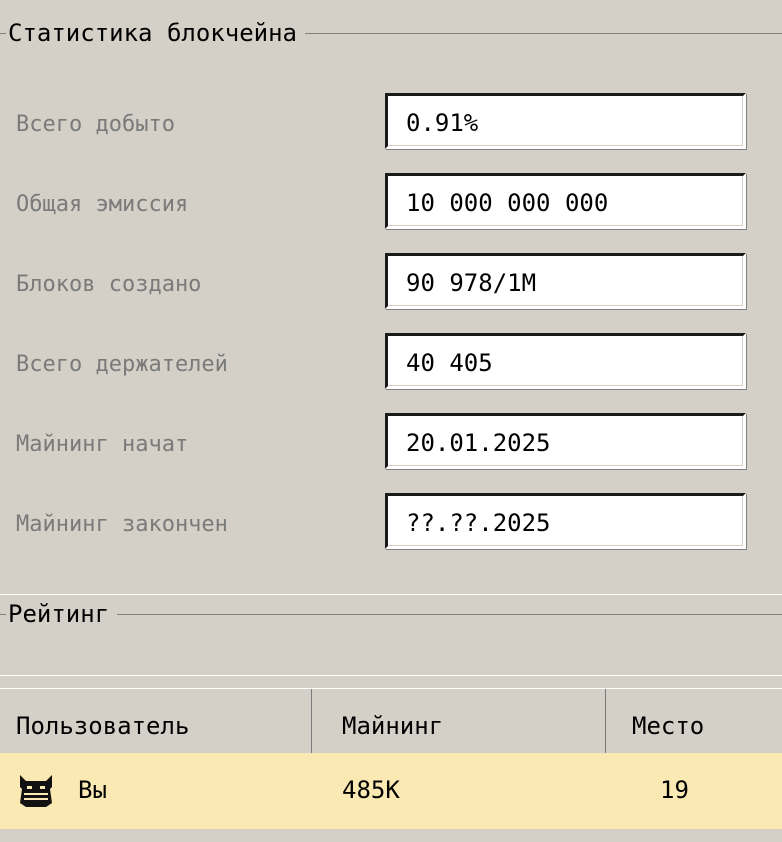 This screenshot has width=782, height=842. I want to click on stat-value: 40 405, so click(449, 363).